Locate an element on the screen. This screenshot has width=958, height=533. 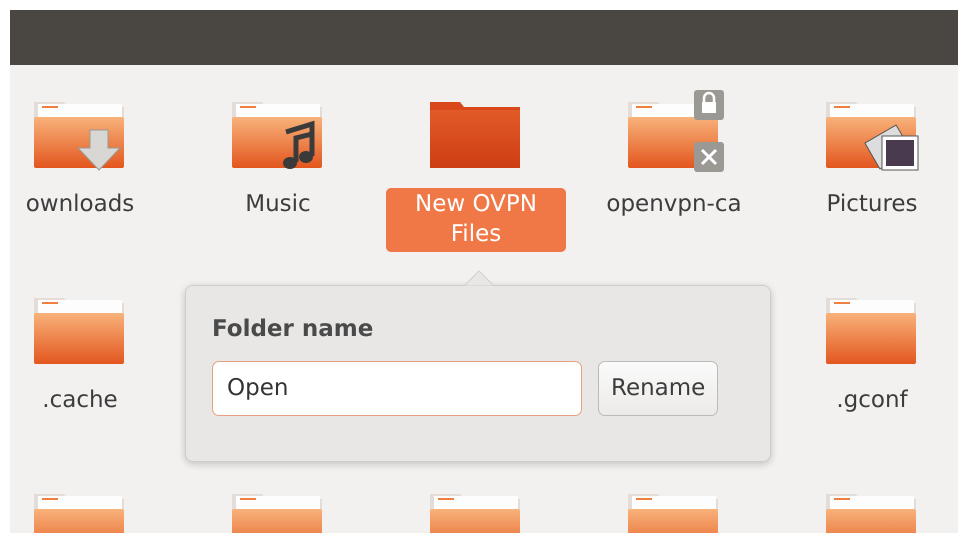
file-name: ownloads is located at coordinates (80, 204).